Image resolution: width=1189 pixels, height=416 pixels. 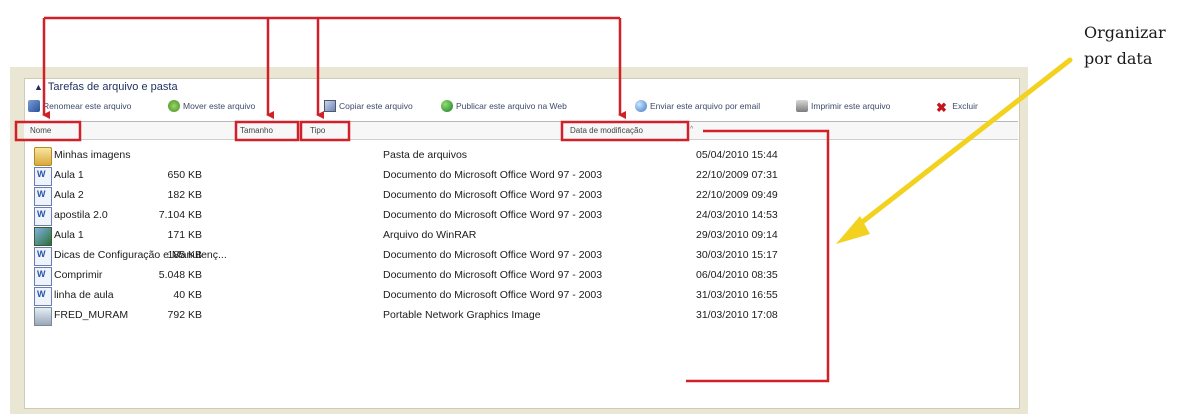 What do you see at coordinates (267, 131) in the screenshot?
I see `highlight-box-tamanho` at bounding box center [267, 131].